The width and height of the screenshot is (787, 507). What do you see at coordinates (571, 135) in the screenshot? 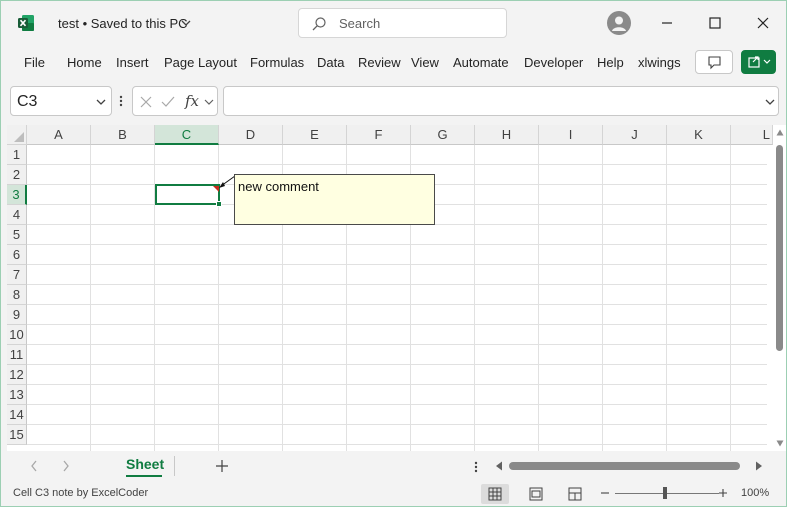
I see `column-header: I` at bounding box center [571, 135].